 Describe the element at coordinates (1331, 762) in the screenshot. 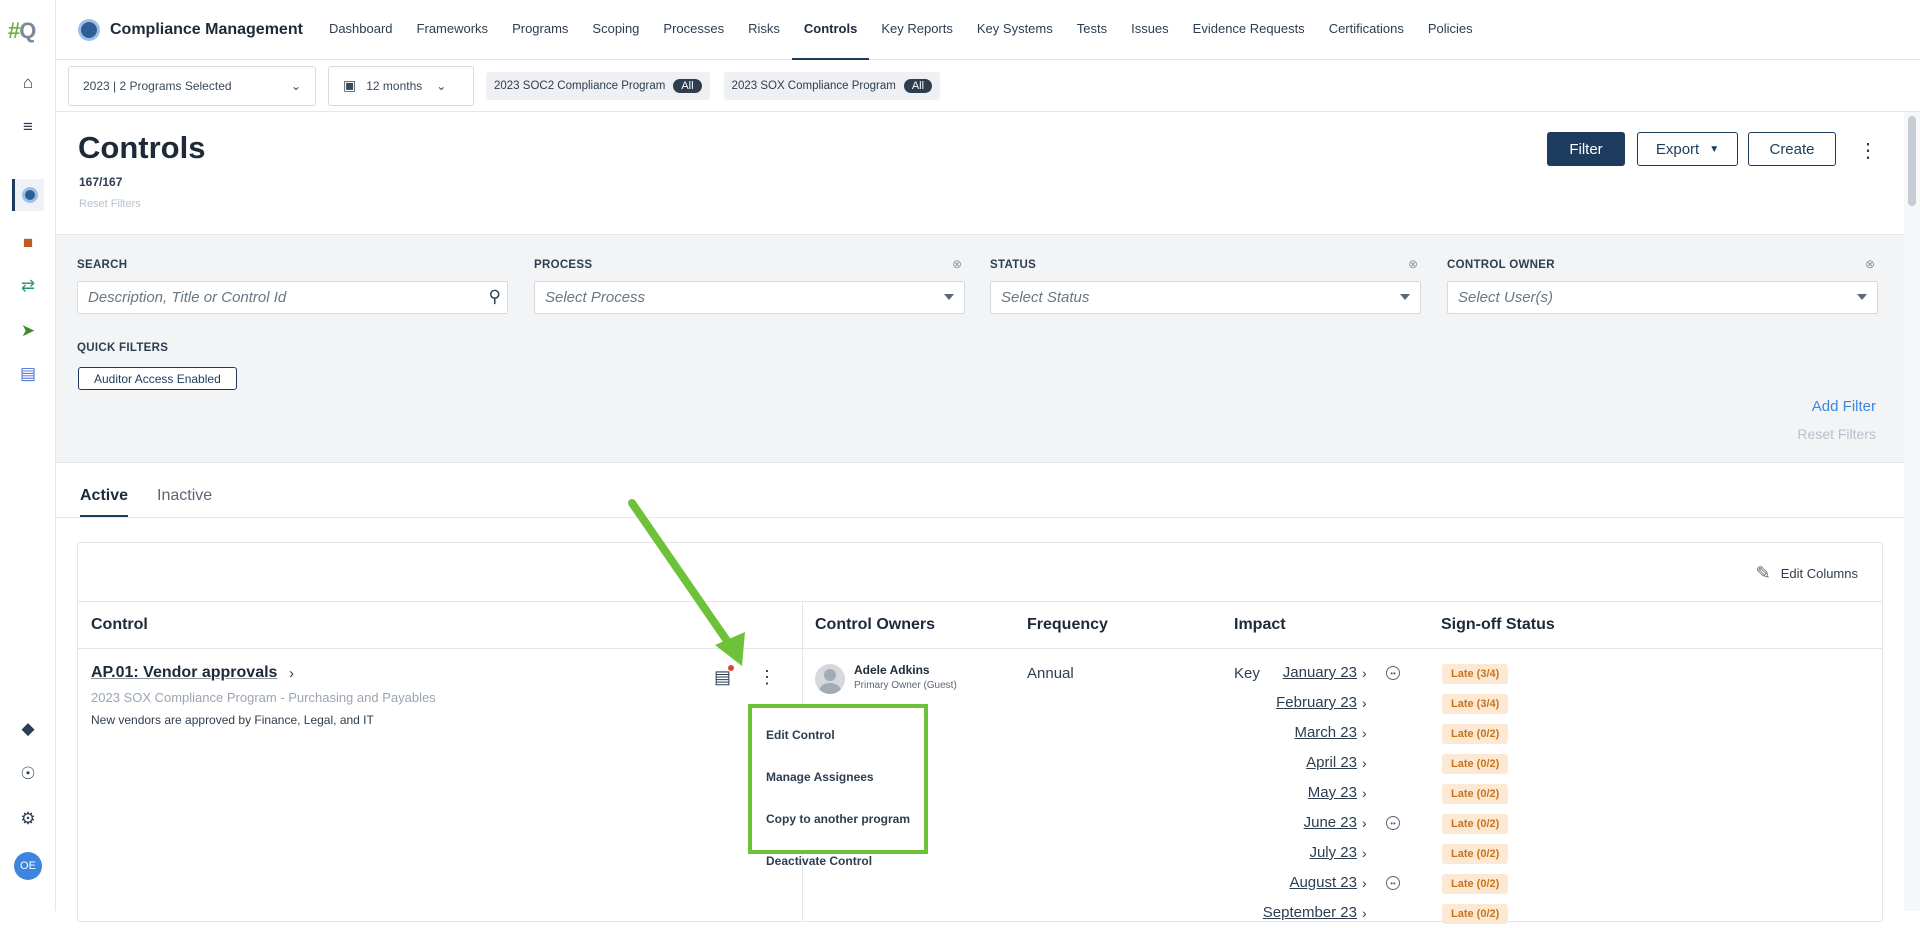

I see `signoff-month-link: April 23` at that location.